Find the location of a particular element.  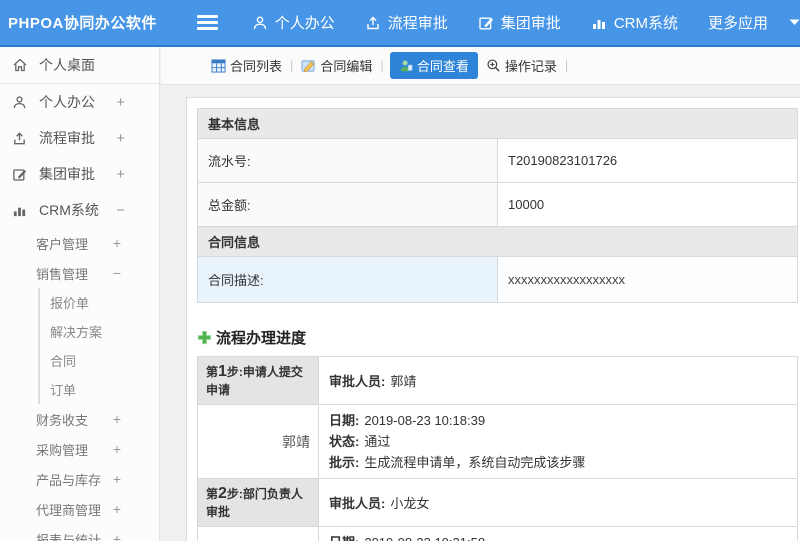

sidebar-item-label: CRM系统 is located at coordinates (69, 210).